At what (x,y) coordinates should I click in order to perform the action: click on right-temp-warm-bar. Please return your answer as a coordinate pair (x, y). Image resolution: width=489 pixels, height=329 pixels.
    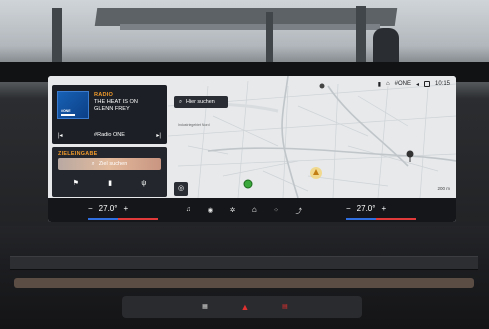
    Looking at the image, I should click on (396, 219).